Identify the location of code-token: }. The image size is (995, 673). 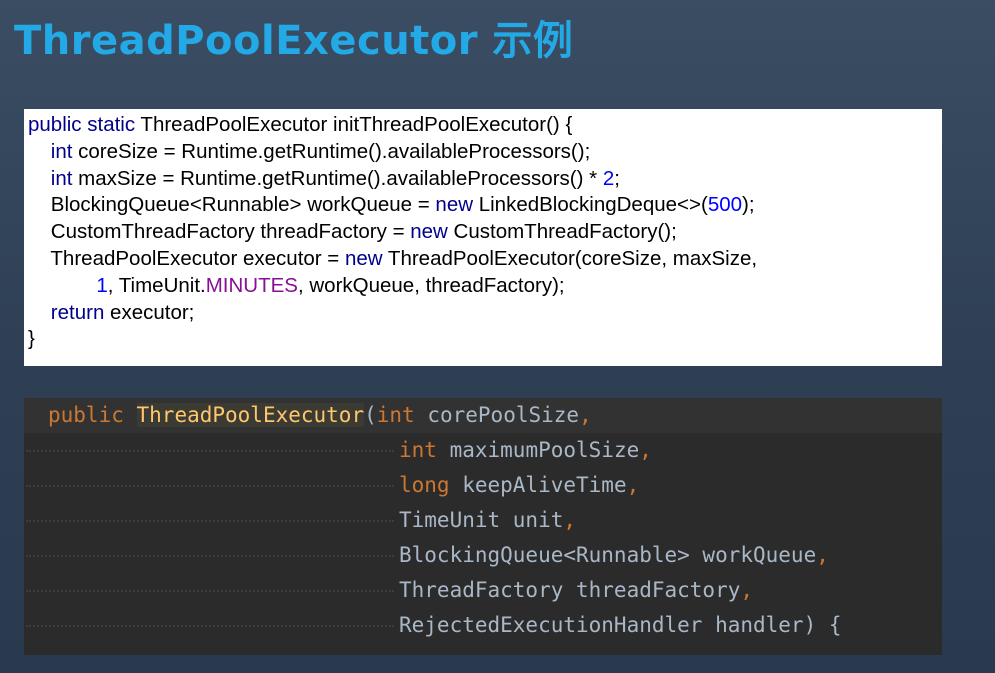
(31, 339).